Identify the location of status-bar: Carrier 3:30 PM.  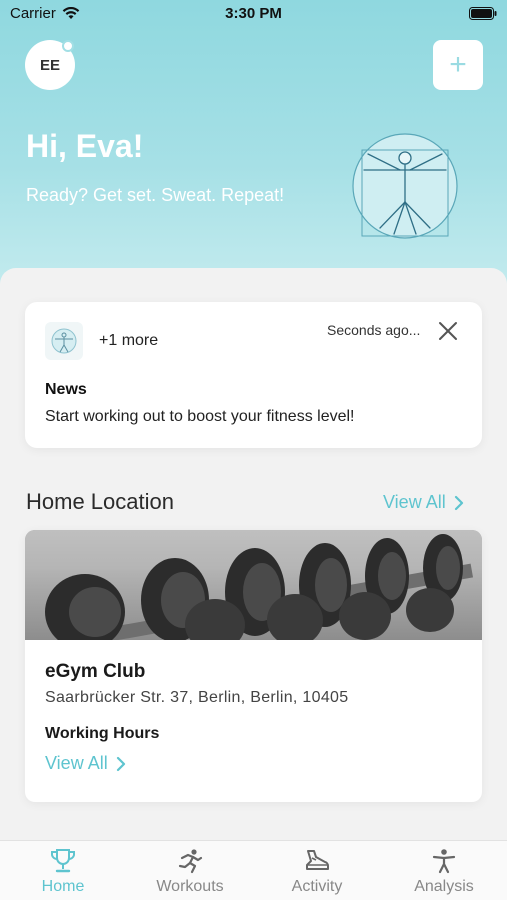
(253, 14).